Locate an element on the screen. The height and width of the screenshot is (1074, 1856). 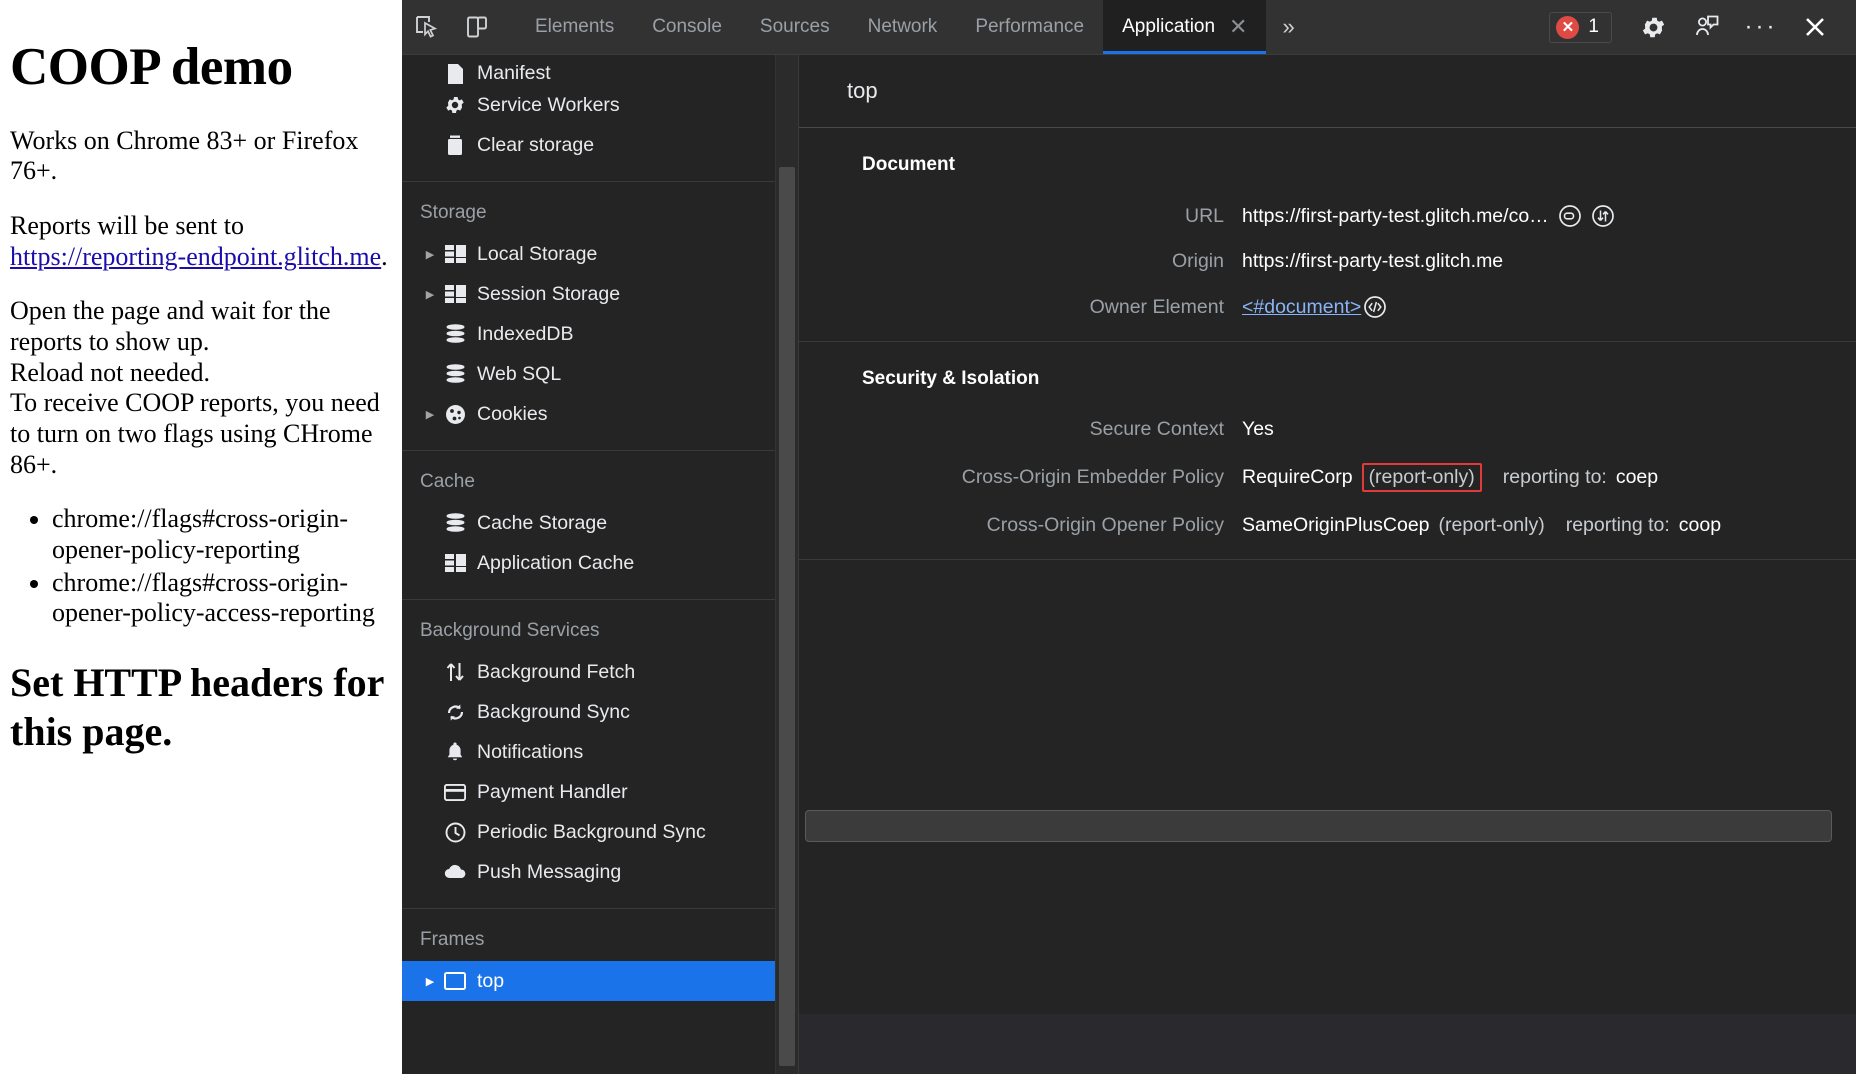
sidebar-item-cache-storage: ▶ Cache Storage is located at coordinates (588, 523).